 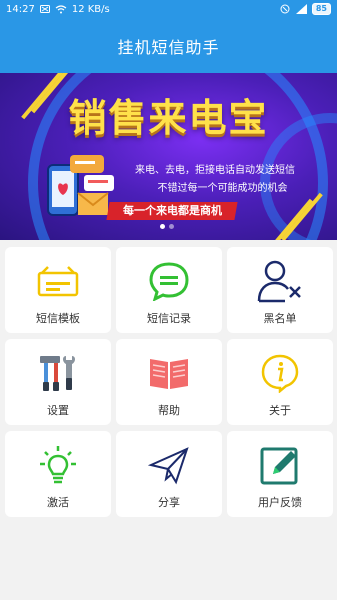 I want to click on info-icon, so click(x=280, y=373).